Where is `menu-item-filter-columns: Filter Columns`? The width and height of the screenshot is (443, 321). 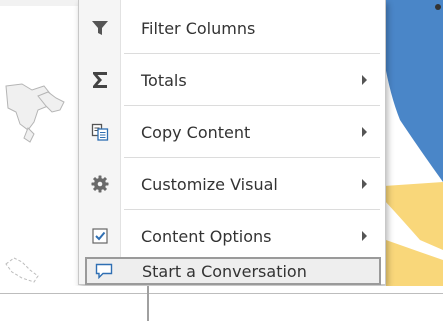
menu-item-filter-columns: Filter Columns is located at coordinates (232, 28).